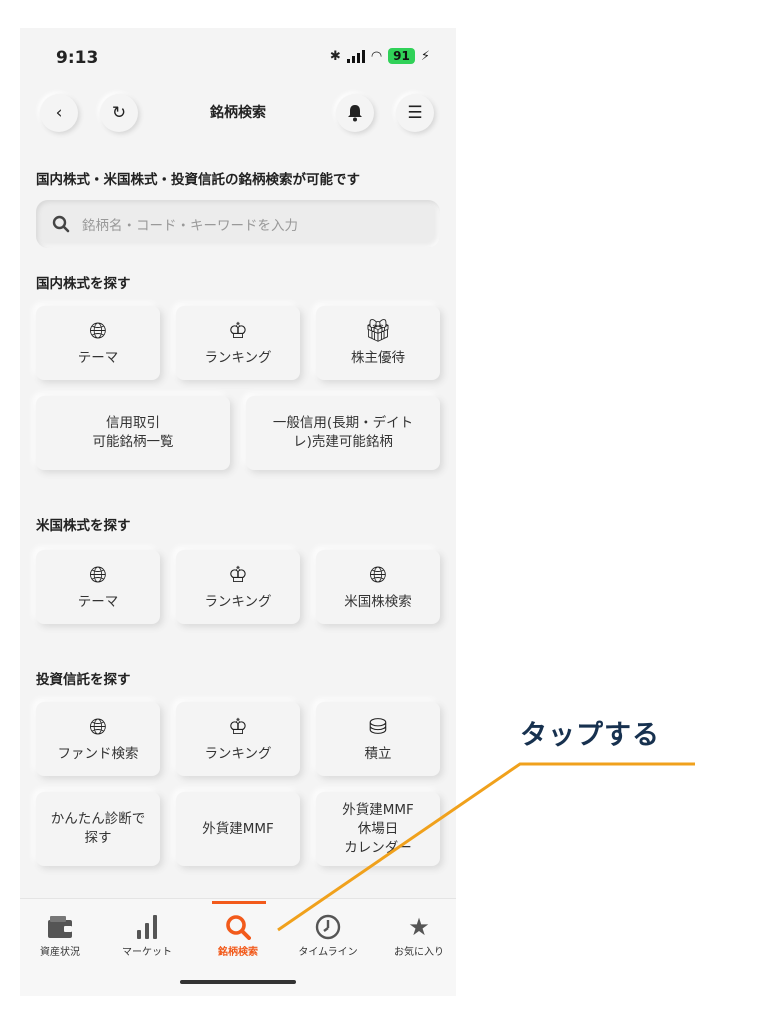 Image resolution: width=780 pixels, height=1024 pixels. Describe the element at coordinates (83, 284) in the screenshot. I see `domestic-section-title: 国内株式を探す` at that location.